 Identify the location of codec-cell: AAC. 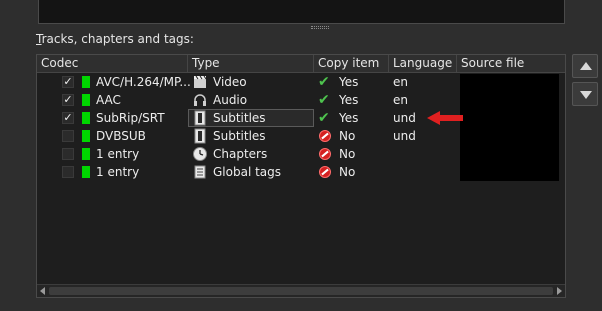
(108, 100).